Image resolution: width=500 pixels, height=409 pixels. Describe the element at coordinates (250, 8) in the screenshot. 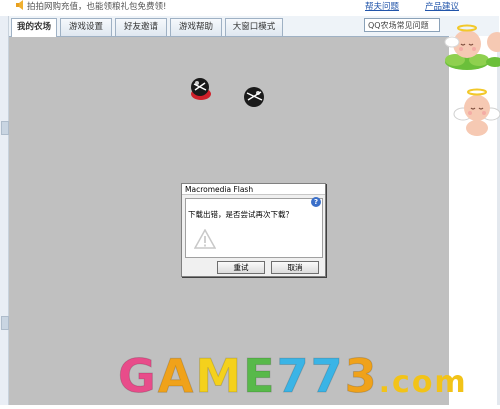

I see `top-notice-bar: 拍拍网购充值，也能领粮礼包免费领! 帮夫问题 产品建议` at that location.